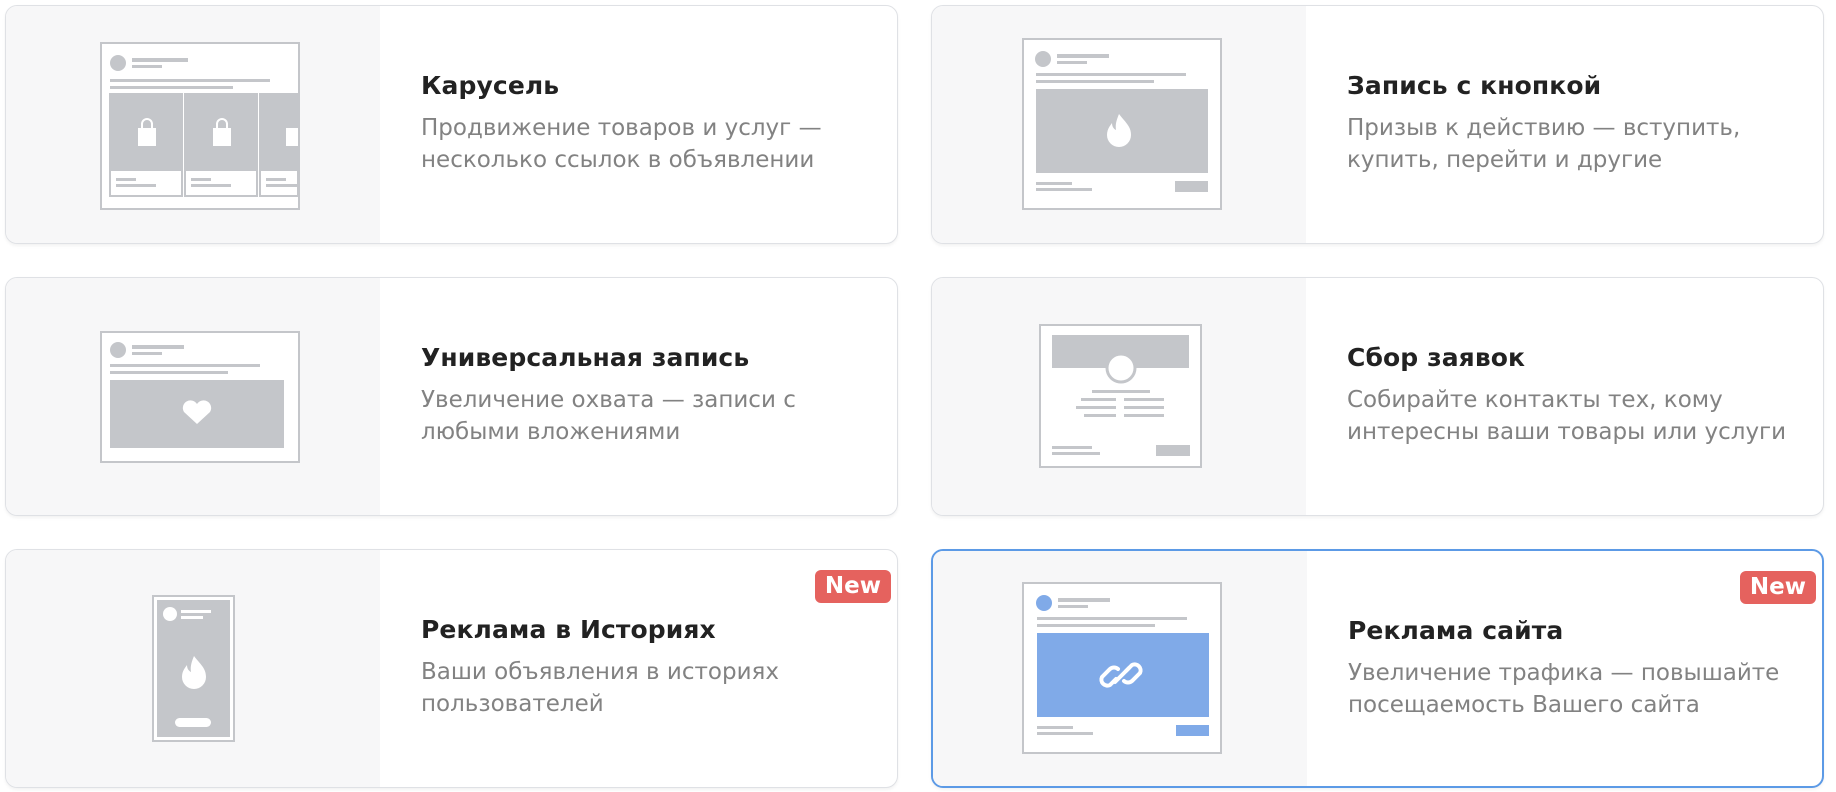 The image size is (1836, 792). I want to click on card-title: Карусель, so click(490, 85).